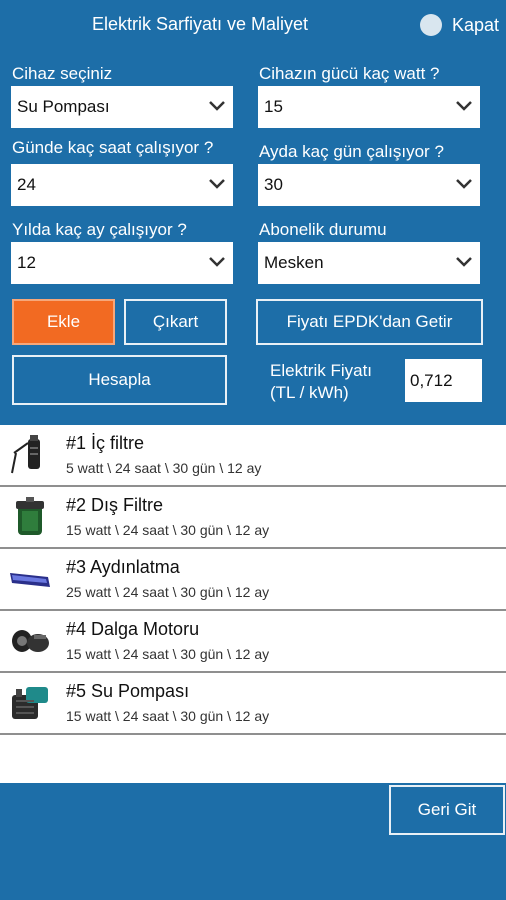  I want to click on device-label: Cihaz seçiniz, so click(62, 73).